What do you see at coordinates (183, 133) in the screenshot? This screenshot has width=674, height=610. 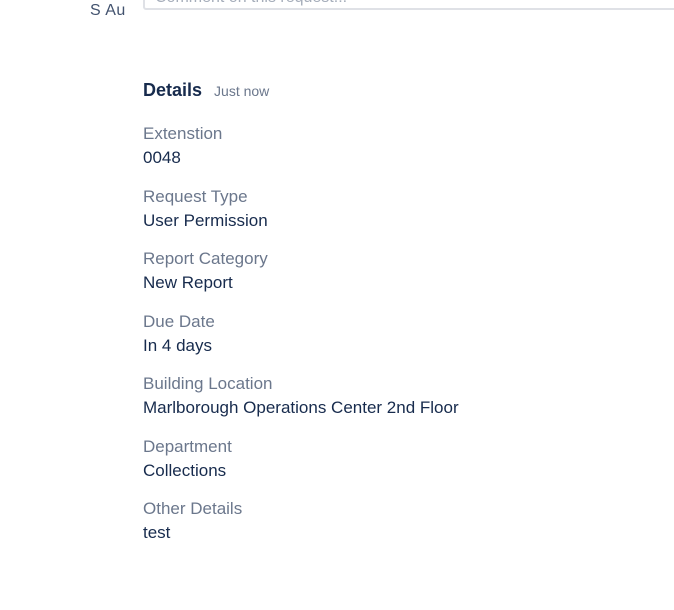 I see `field-label: Extenstion` at bounding box center [183, 133].